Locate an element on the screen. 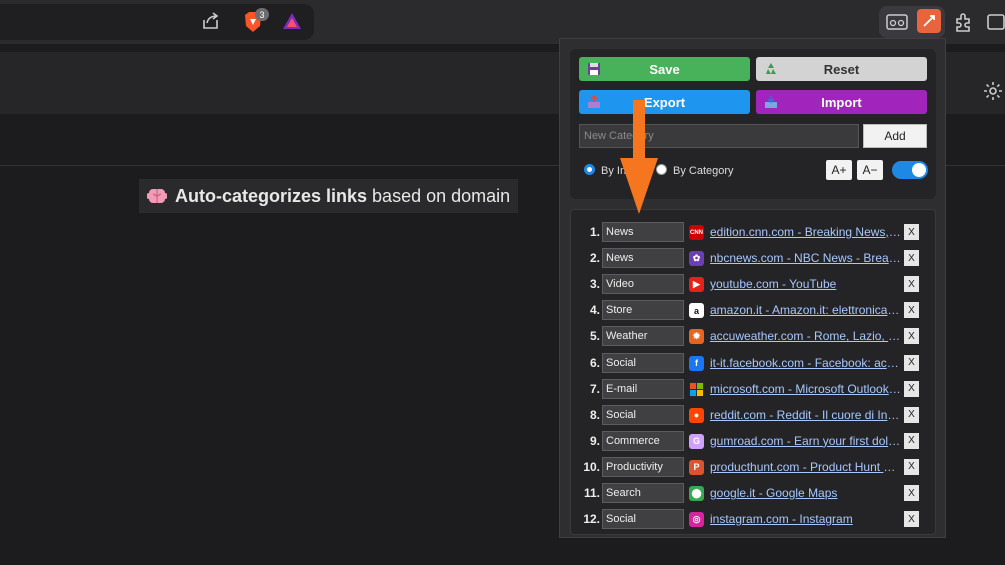 The image size is (1005, 565). feature-caption: Auto-categorizes links based on domain is located at coordinates (329, 196).